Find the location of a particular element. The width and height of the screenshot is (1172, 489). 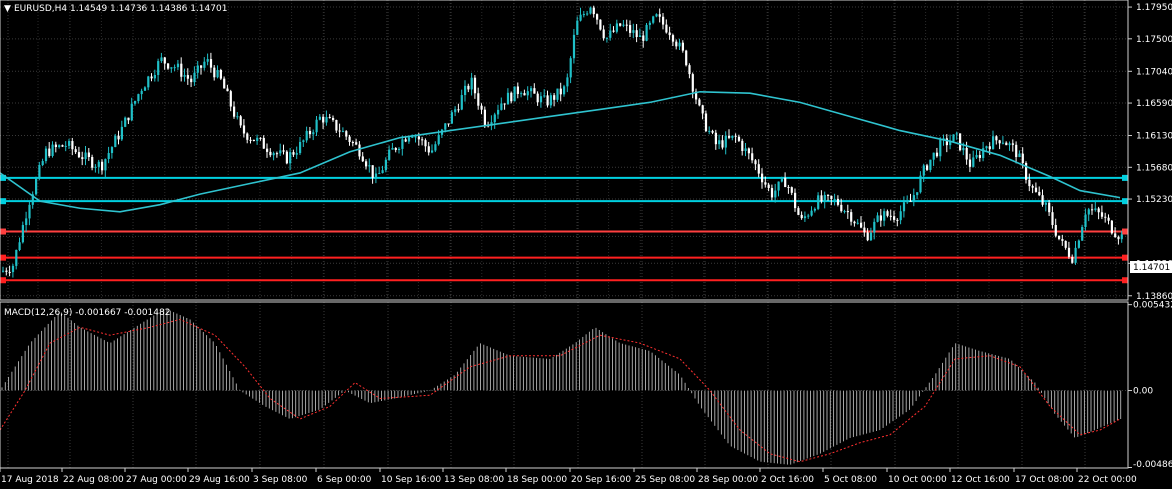

time-tick-label: 10 Sep 16:00 is located at coordinates (411, 480).